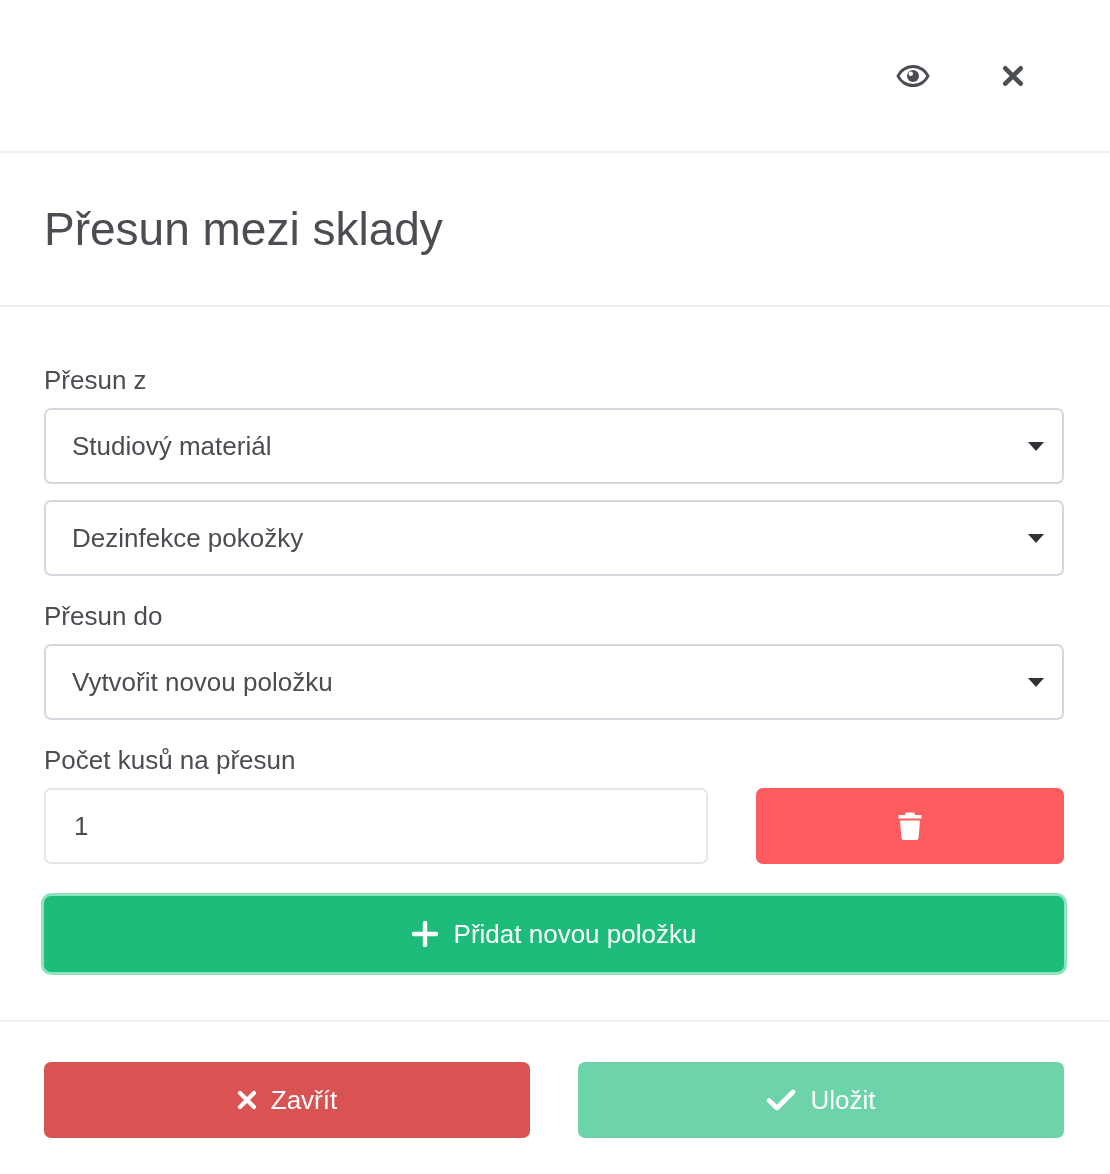 The height and width of the screenshot is (1174, 1110). What do you see at coordinates (910, 826) in the screenshot?
I see `trash-icon` at bounding box center [910, 826].